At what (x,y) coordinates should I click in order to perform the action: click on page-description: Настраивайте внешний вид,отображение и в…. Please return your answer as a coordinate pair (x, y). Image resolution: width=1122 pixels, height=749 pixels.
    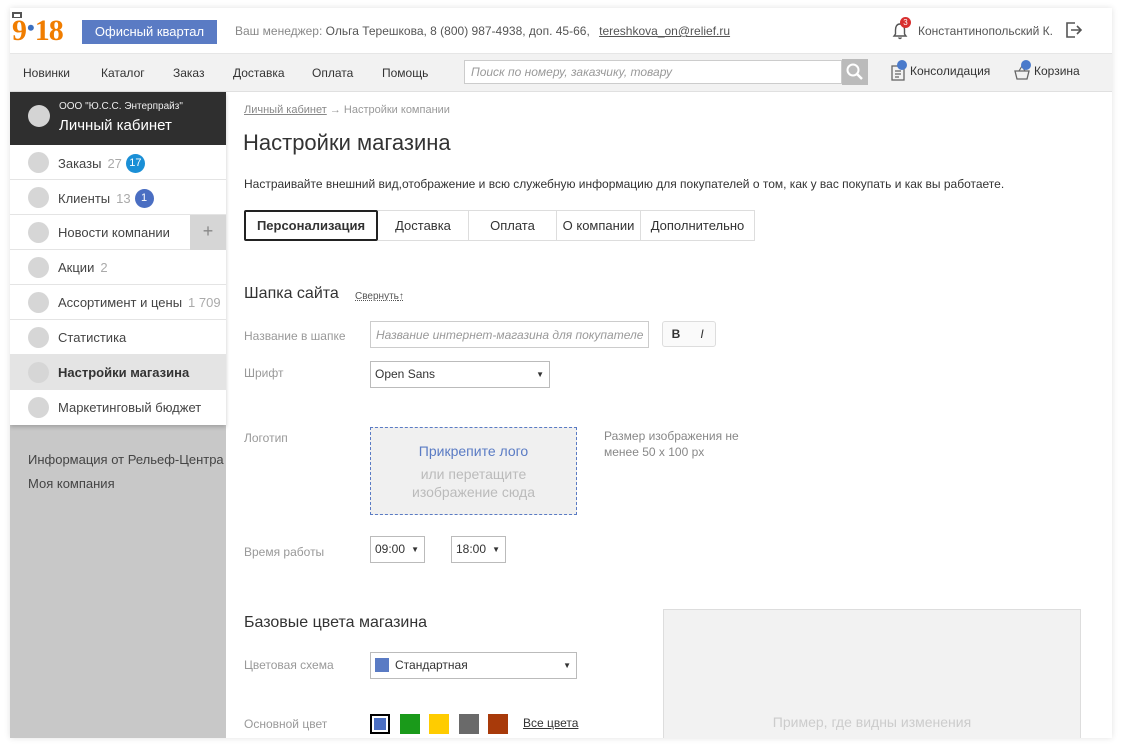
    Looking at the image, I should click on (624, 184).